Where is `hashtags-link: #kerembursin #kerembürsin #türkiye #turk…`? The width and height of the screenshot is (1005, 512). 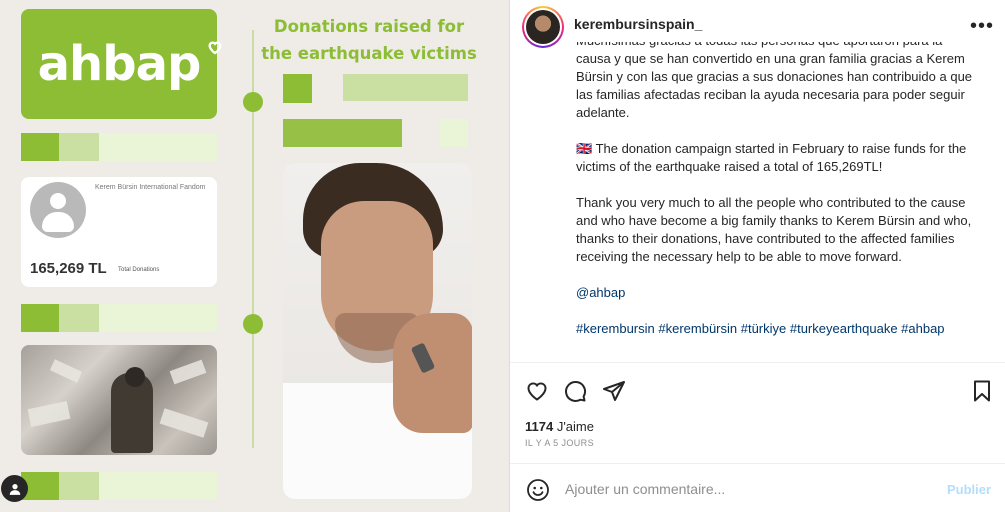
hashtags-link: #kerembursin #kerembürsin #türkiye #turk… is located at coordinates (760, 328).